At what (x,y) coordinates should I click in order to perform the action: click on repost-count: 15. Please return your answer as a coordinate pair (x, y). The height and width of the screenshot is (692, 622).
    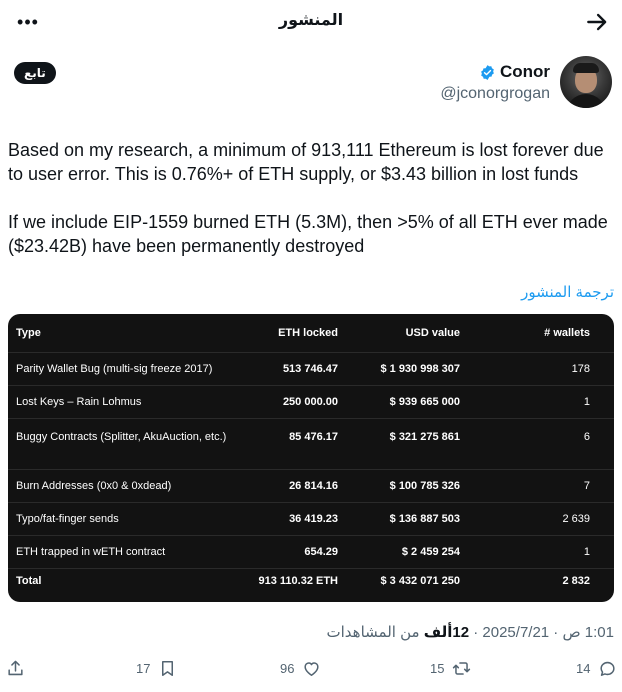
    Looking at the image, I should click on (437, 668).